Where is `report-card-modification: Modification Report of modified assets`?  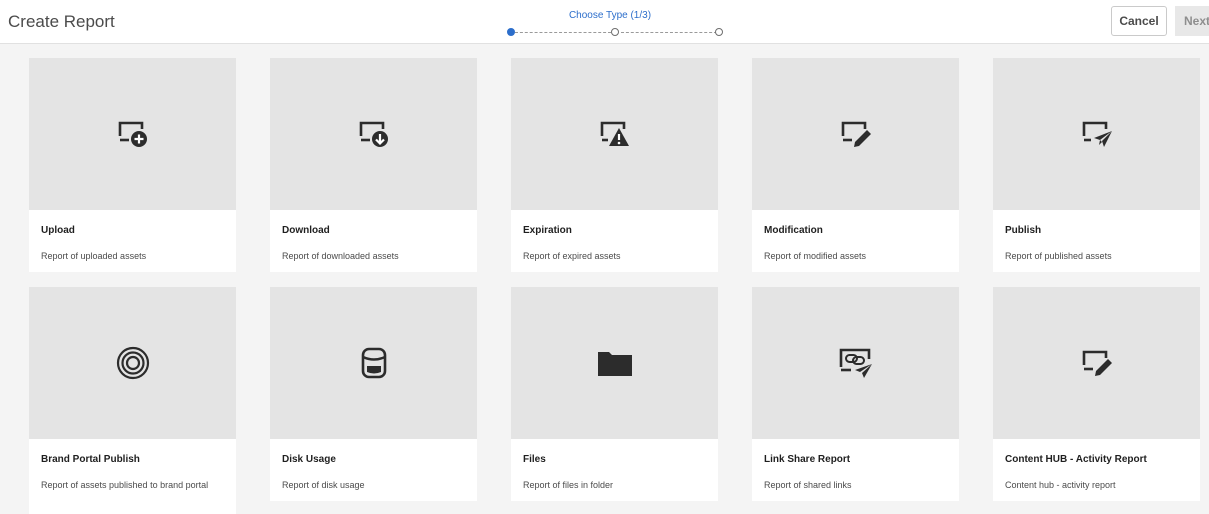 report-card-modification: Modification Report of modified assets is located at coordinates (855, 165).